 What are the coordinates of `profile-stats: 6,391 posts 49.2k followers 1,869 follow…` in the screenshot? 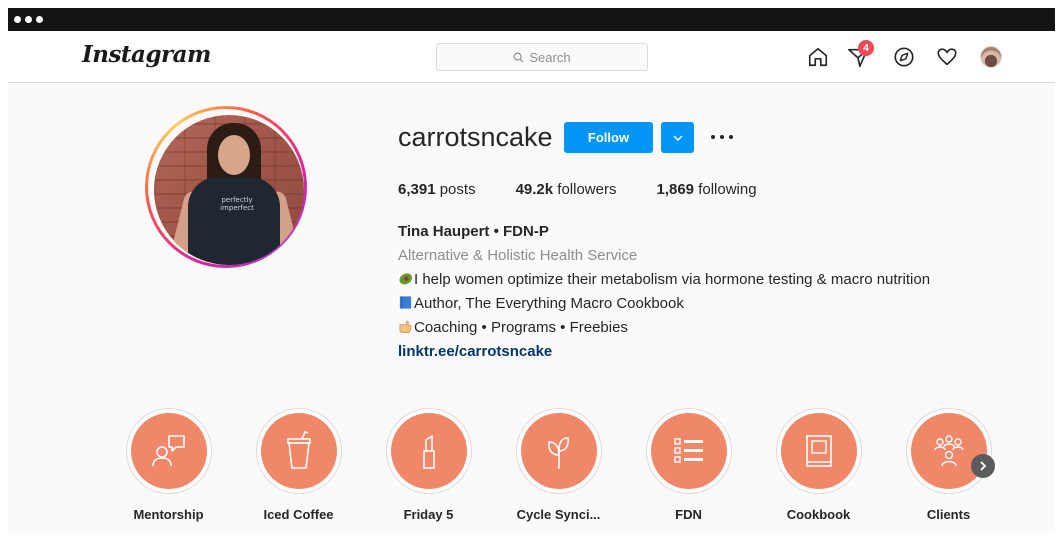 It's located at (597, 189).